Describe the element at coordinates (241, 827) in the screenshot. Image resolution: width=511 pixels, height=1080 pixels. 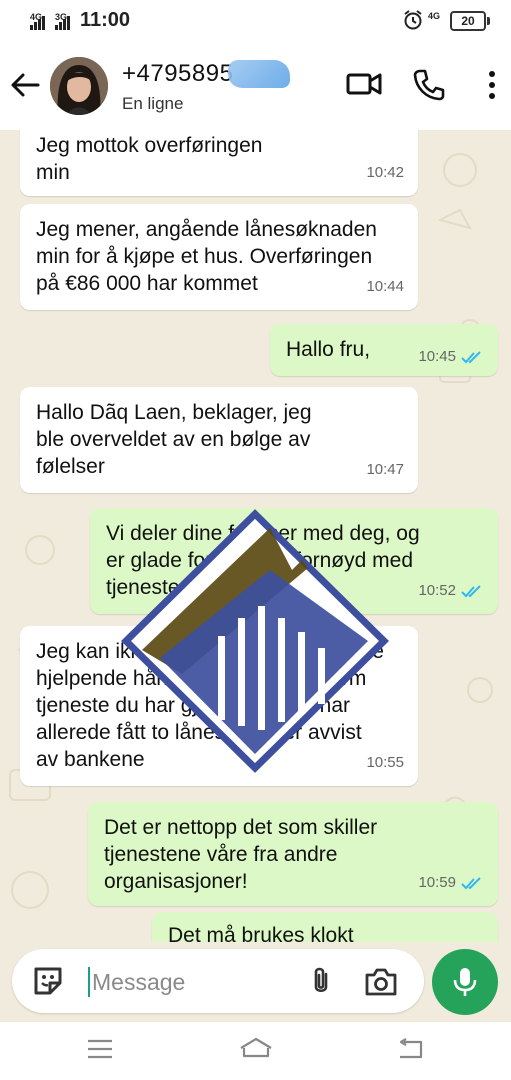
I see `message-text-line: Det er nettopp det som skiller` at that location.